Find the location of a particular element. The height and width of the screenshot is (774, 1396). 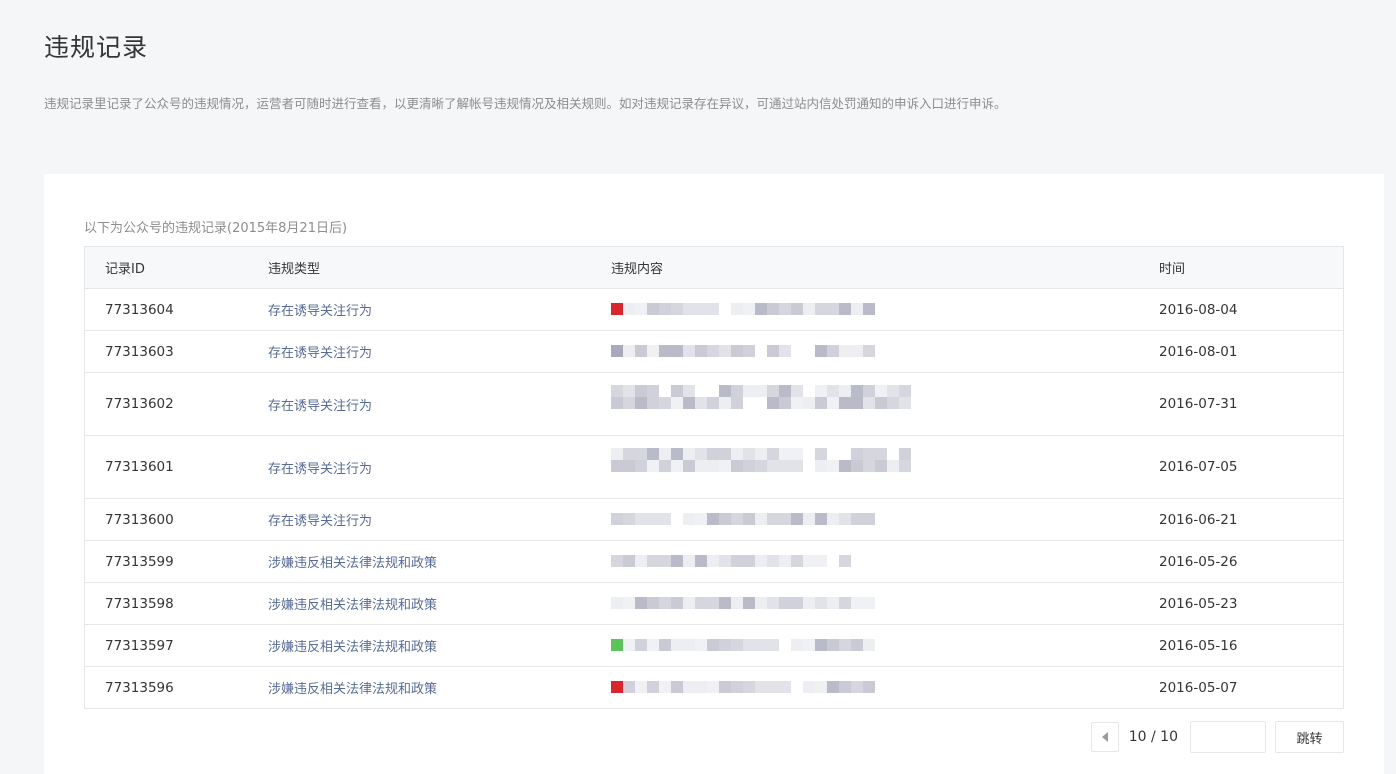

table-row: 77313602 存在诱导关注行为 2016-07-31 is located at coordinates (714, 404).